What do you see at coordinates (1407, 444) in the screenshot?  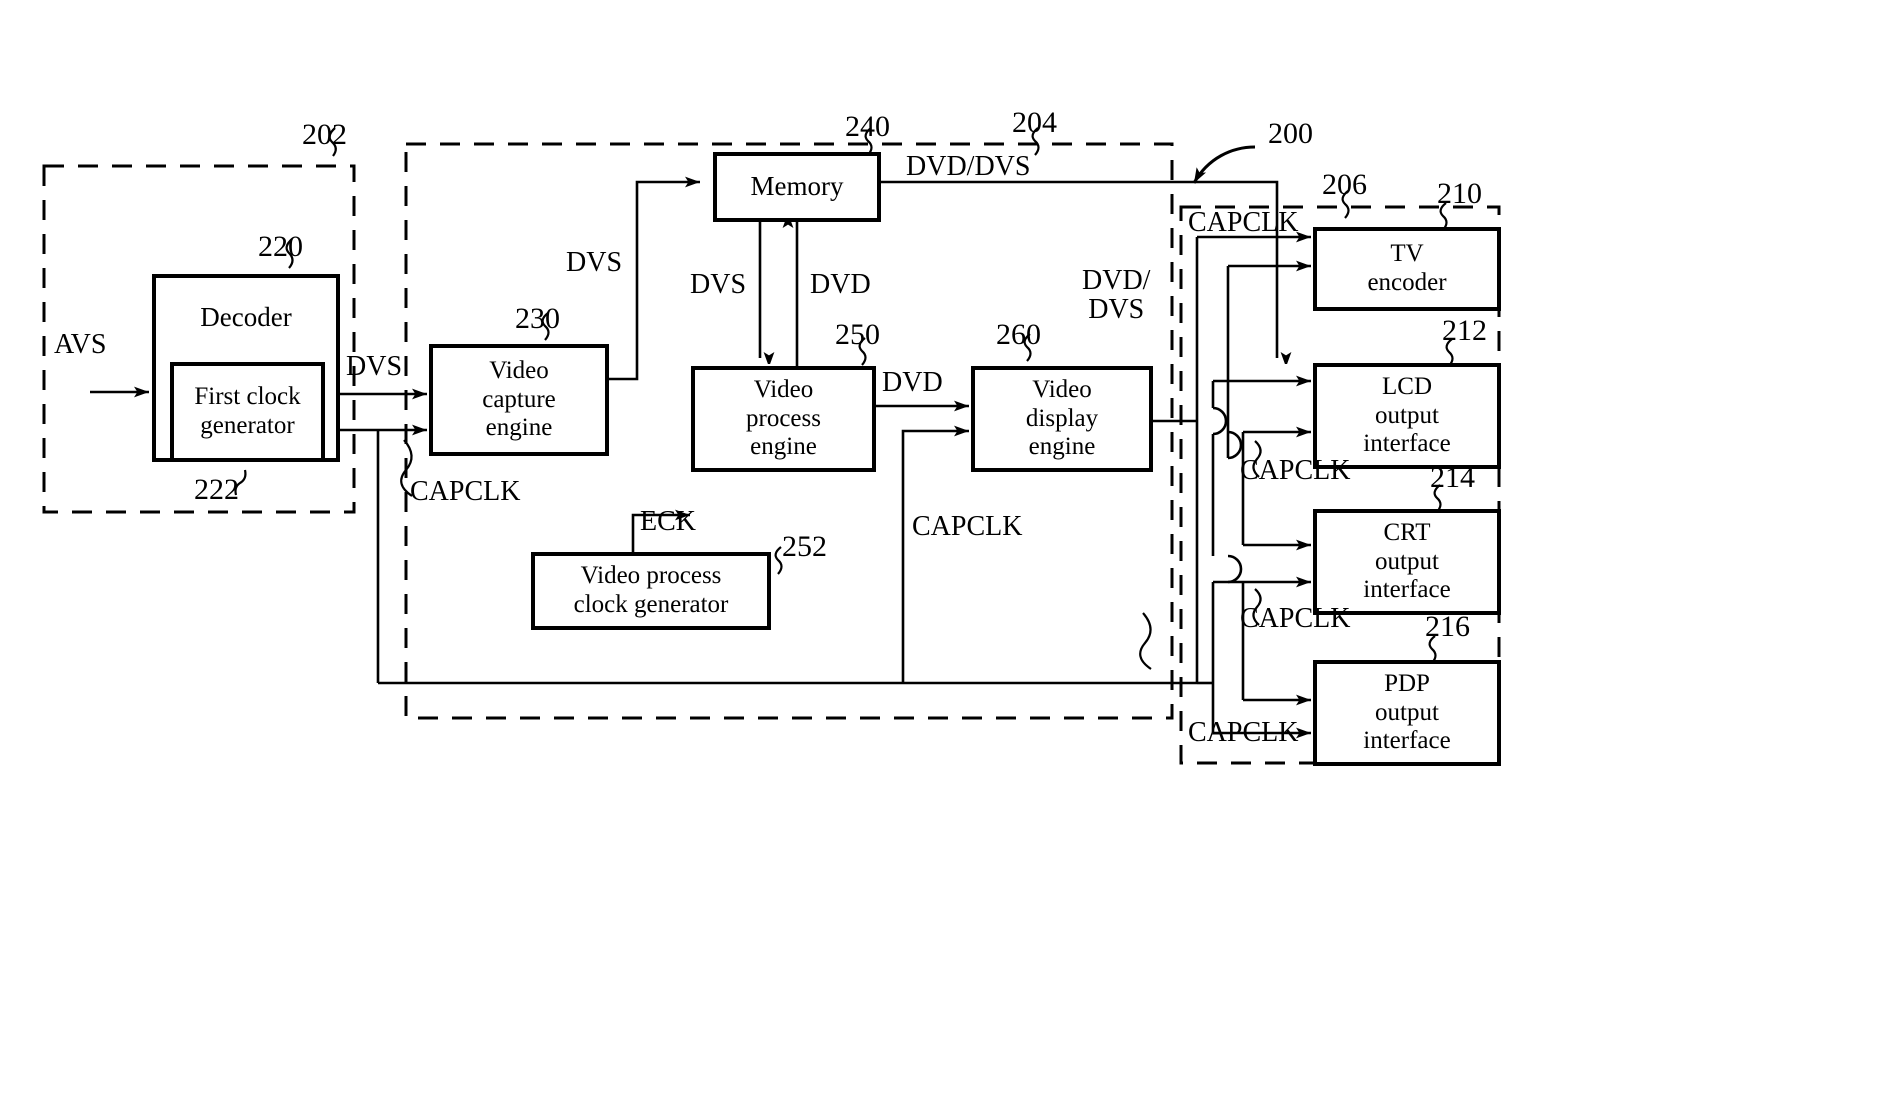 I see `lcd-line3: interface` at bounding box center [1407, 444].